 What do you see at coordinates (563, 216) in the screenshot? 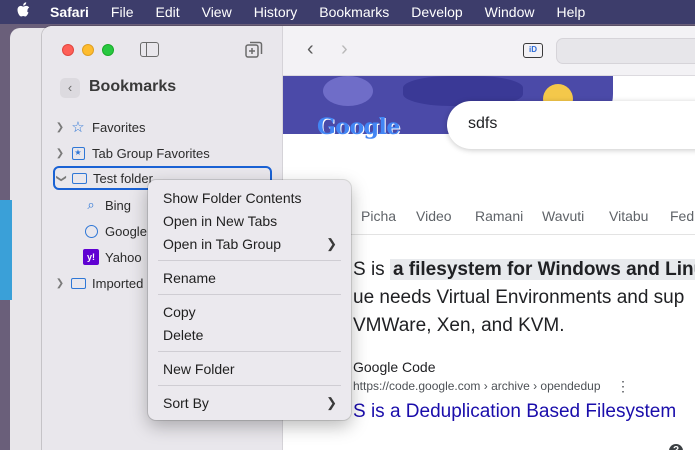
I see `tab-wavuti: Wavuti` at bounding box center [563, 216].